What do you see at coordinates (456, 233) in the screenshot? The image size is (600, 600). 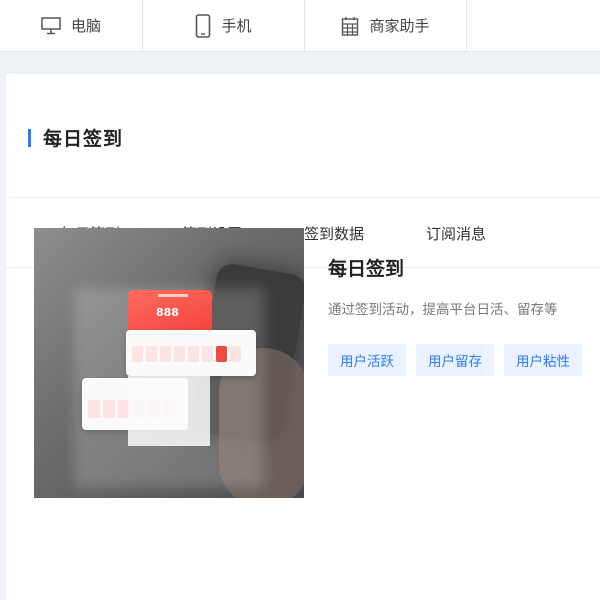 I see `tab-subscription-messages: 订阅消息` at bounding box center [456, 233].